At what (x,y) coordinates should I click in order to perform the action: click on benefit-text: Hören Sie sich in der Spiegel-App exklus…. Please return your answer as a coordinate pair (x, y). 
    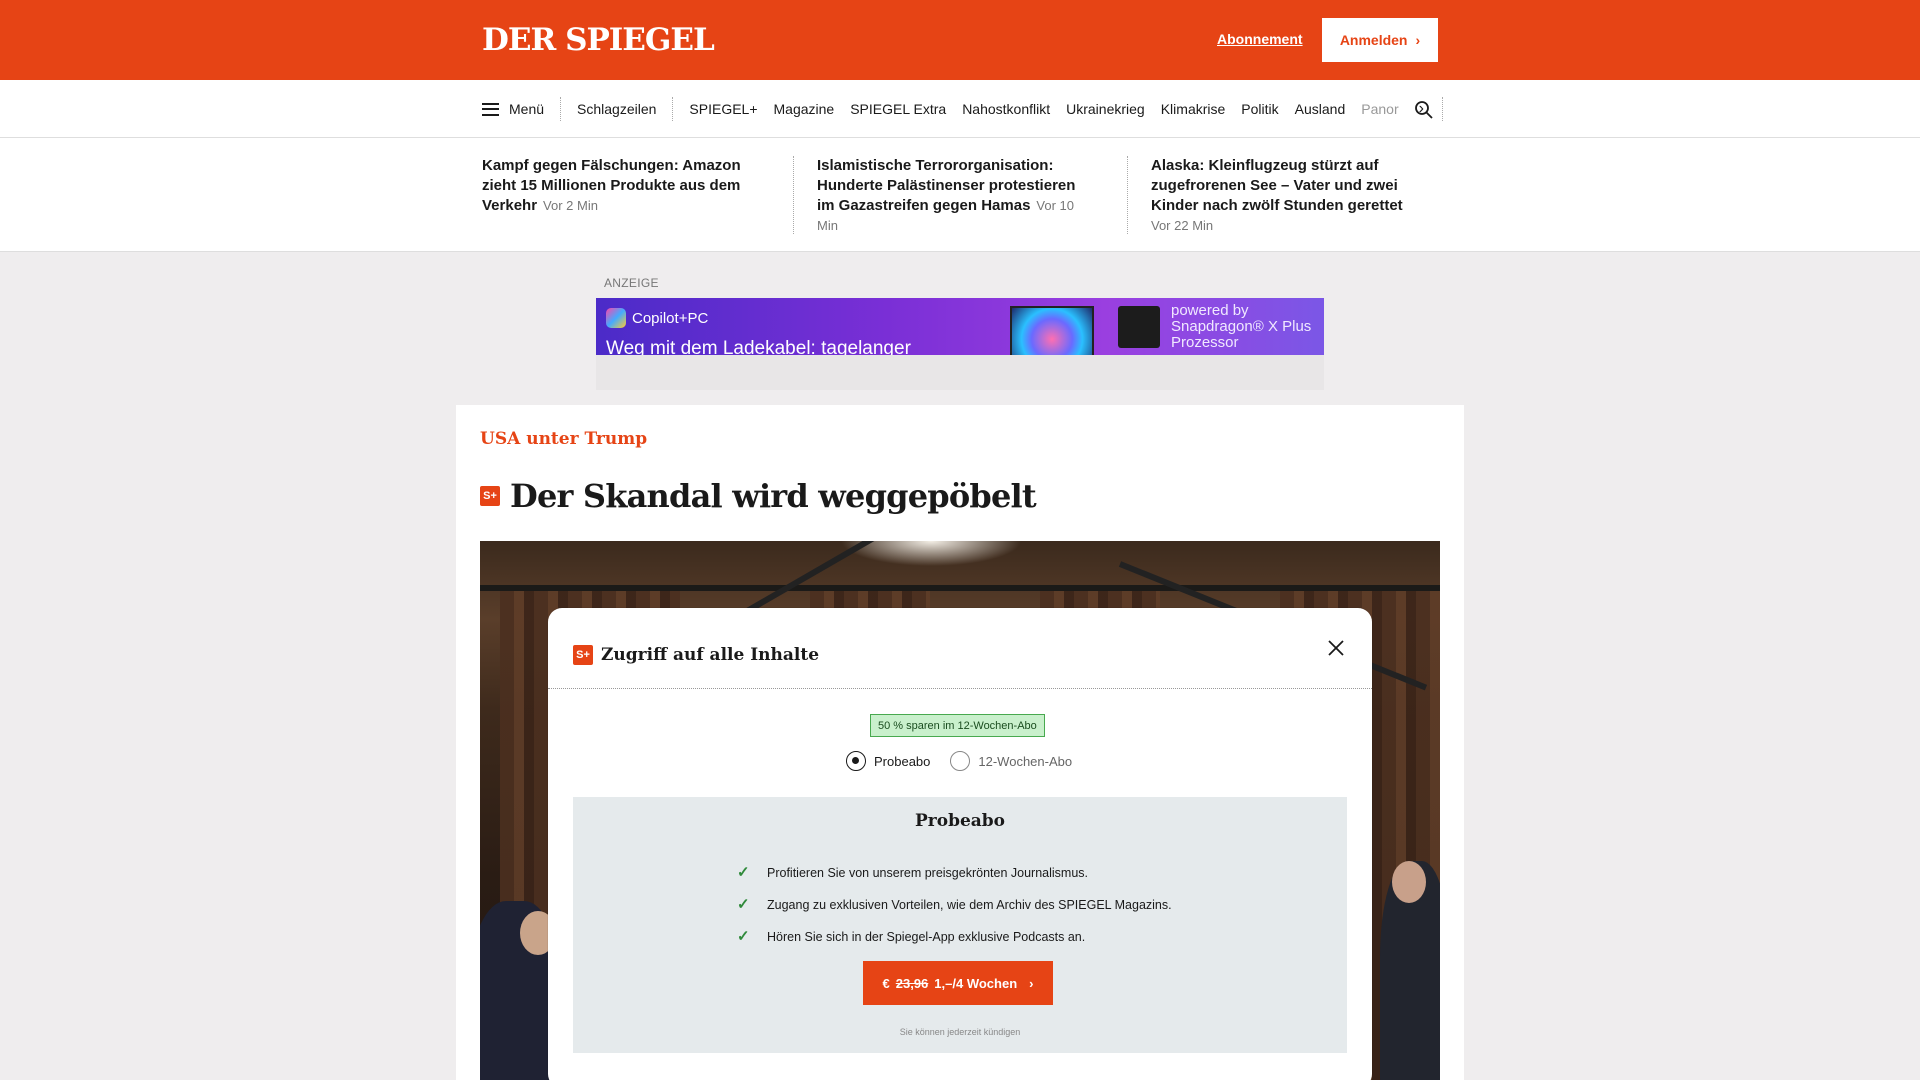
    Looking at the image, I should click on (926, 937).